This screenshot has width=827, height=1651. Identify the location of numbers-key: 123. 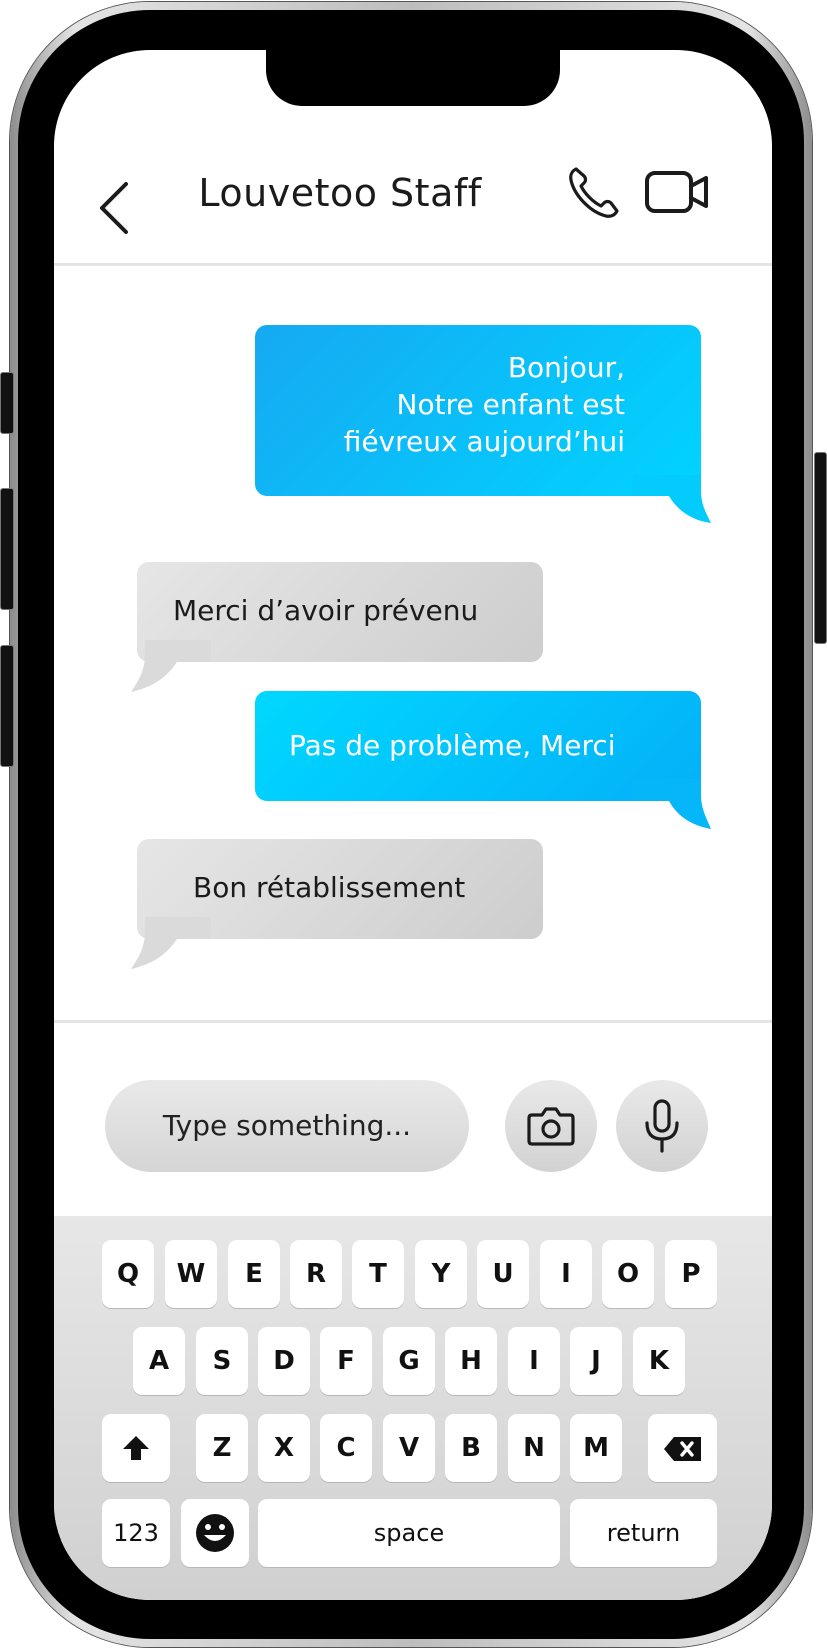
(136, 1533).